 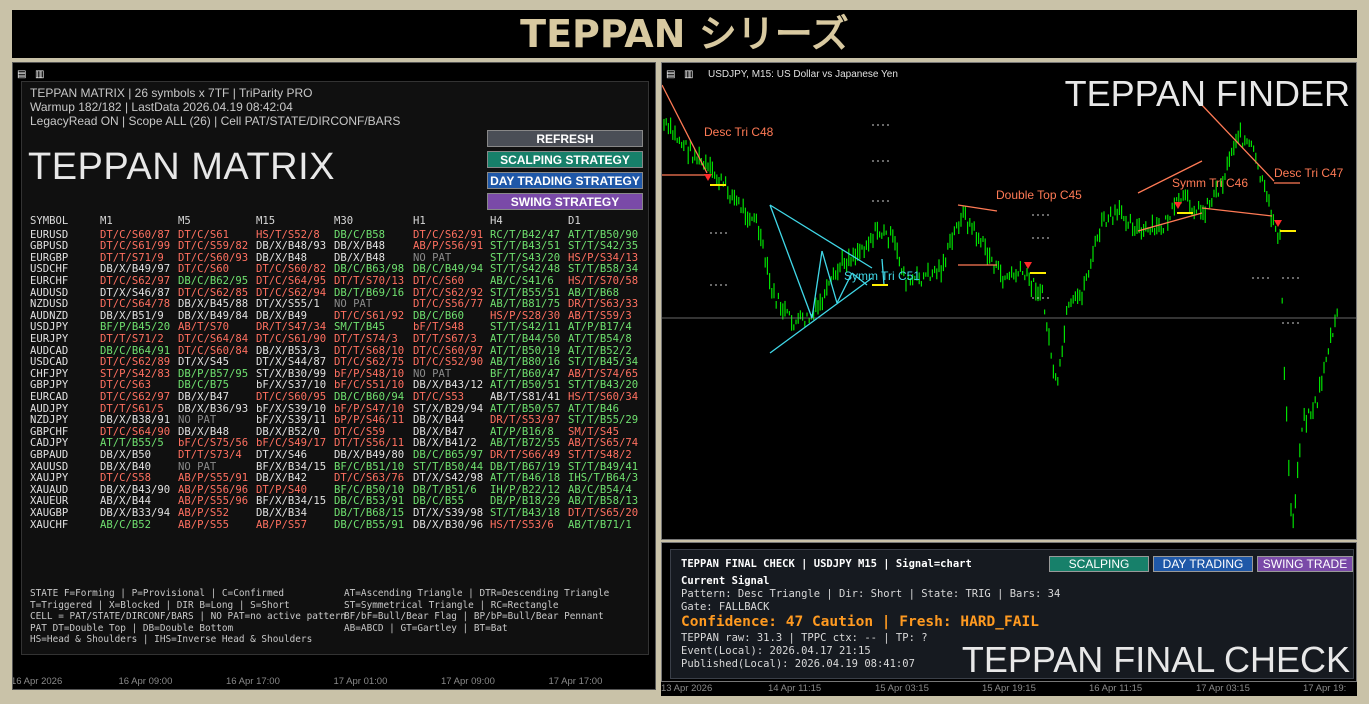 What do you see at coordinates (776, 651) in the screenshot?
I see `event-line: Event(Local): 2026.04.17 21:15` at bounding box center [776, 651].